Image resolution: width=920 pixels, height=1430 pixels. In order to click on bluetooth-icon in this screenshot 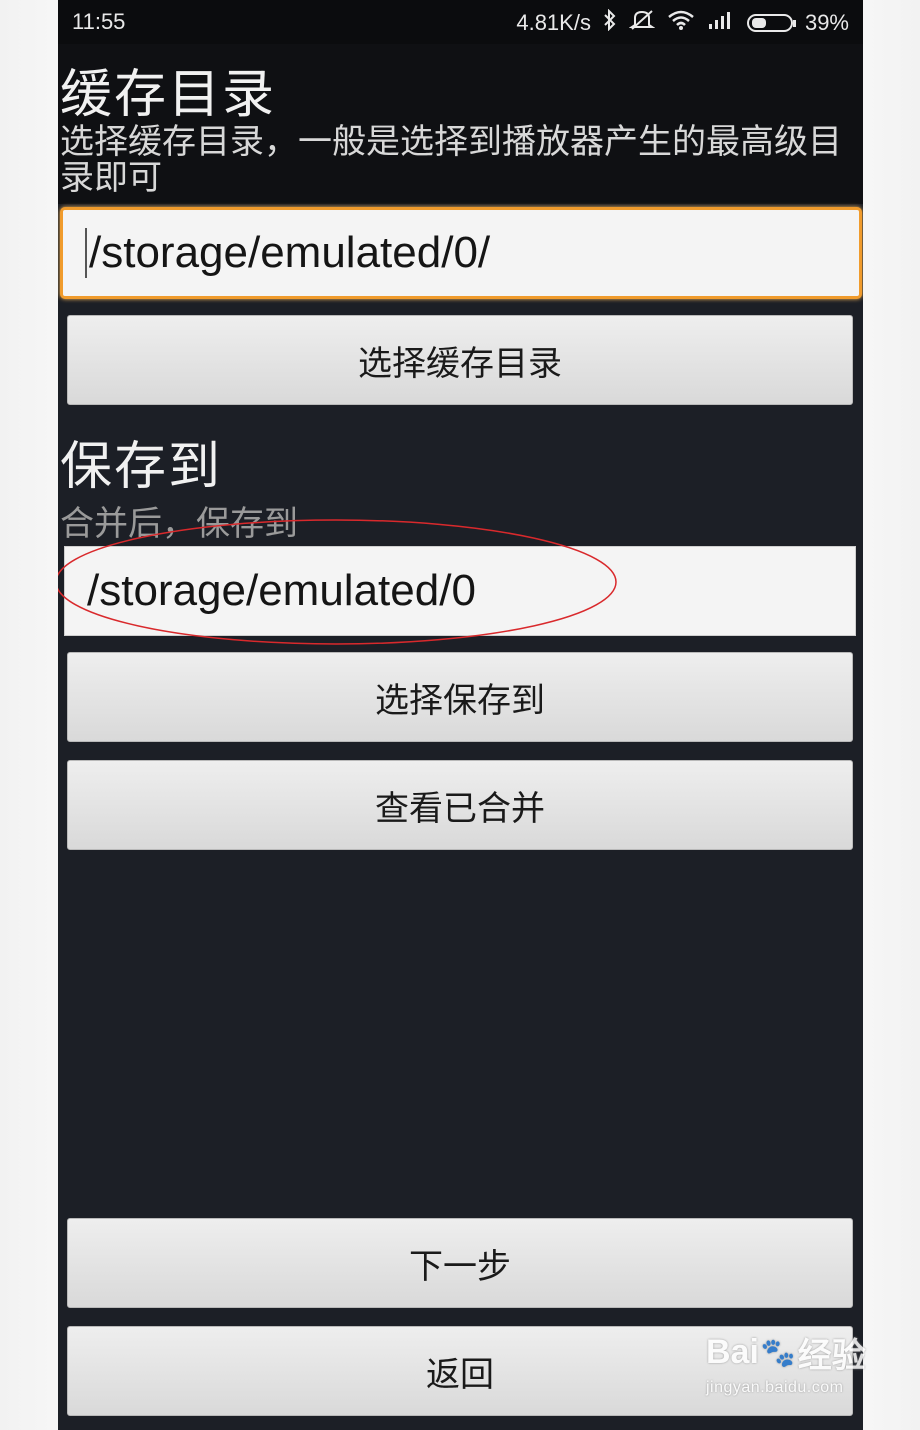, I will do `click(610, 22)`.